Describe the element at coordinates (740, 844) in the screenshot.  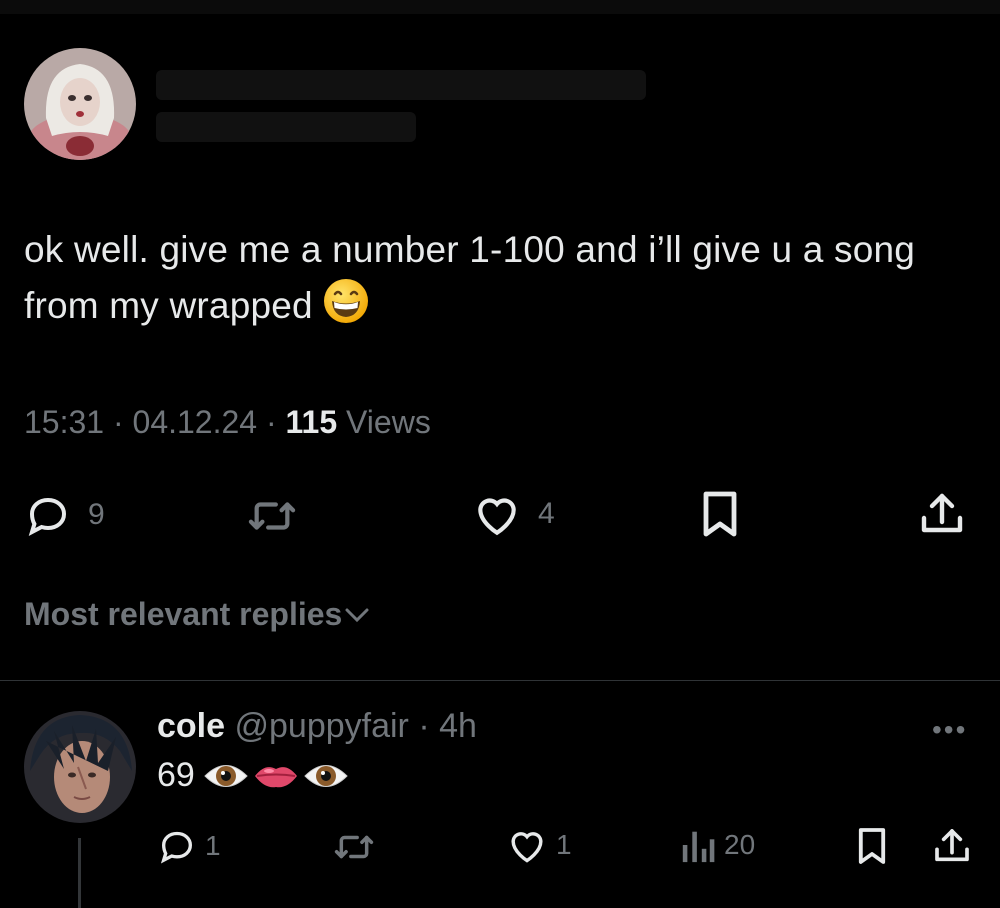
I see `reply-views-count: 20` at that location.